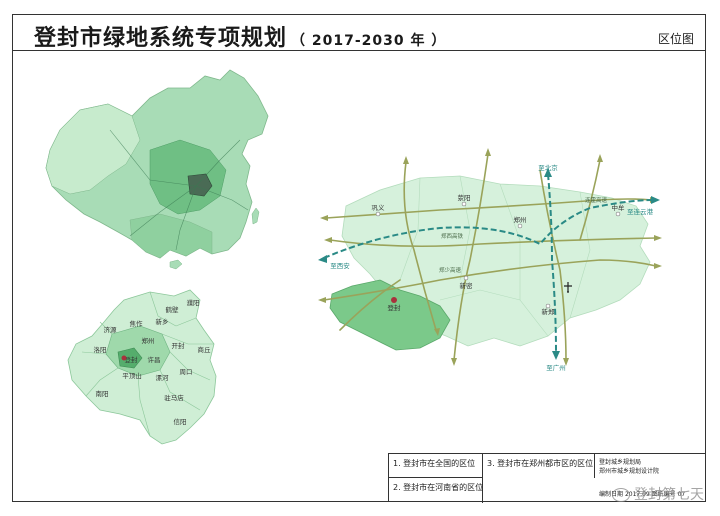  I want to click on label-jiaozuo: 焦作, so click(137, 323).